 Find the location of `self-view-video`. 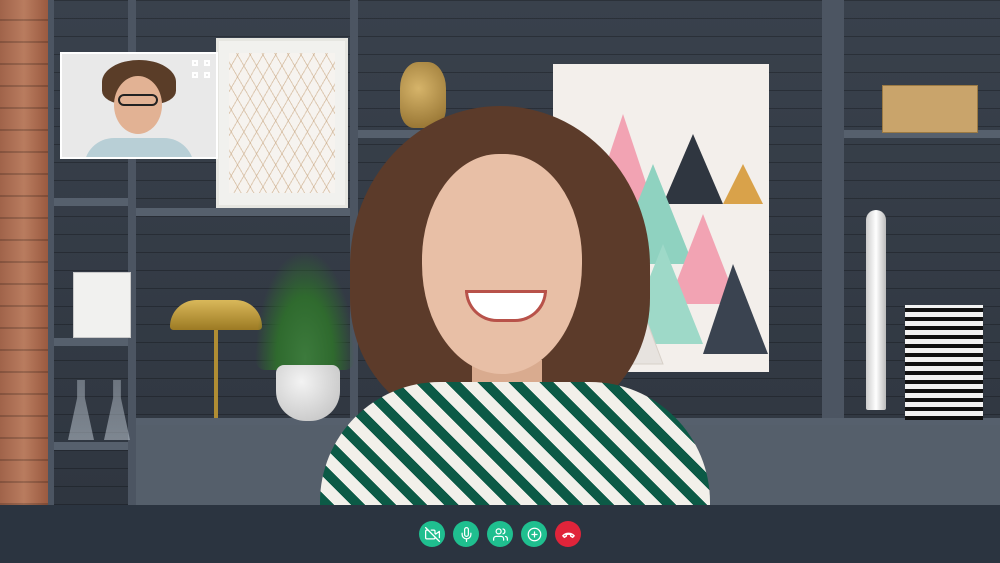

self-view-video is located at coordinates (139, 105).